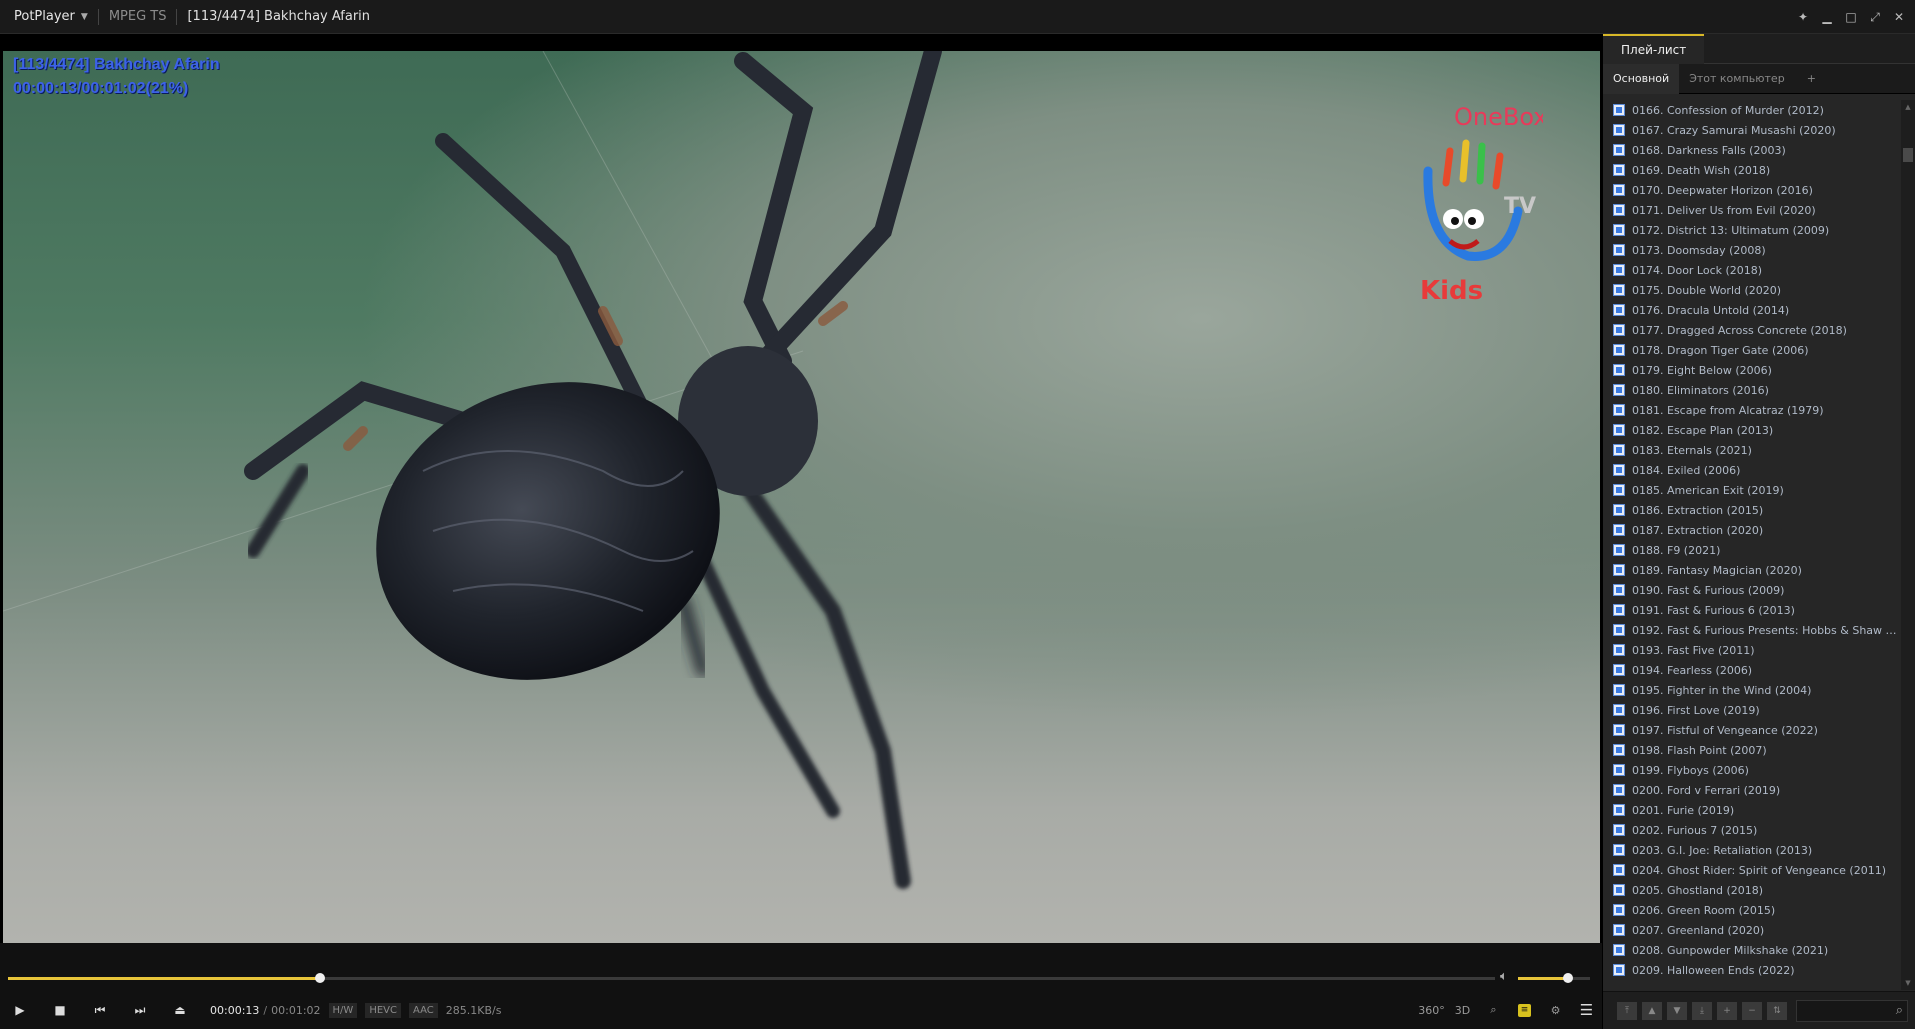 Image resolution: width=1915 pixels, height=1029 pixels. I want to click on playlist-scrollbar: ▲ ▼, so click(1908, 545).